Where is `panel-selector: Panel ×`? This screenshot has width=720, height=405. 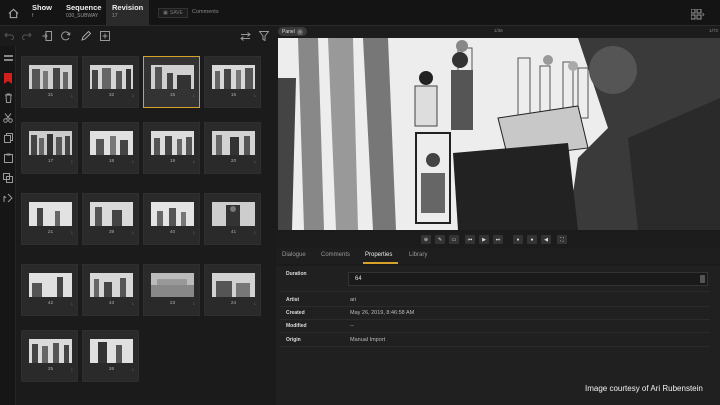
panel-selector: Panel × is located at coordinates (292, 31).